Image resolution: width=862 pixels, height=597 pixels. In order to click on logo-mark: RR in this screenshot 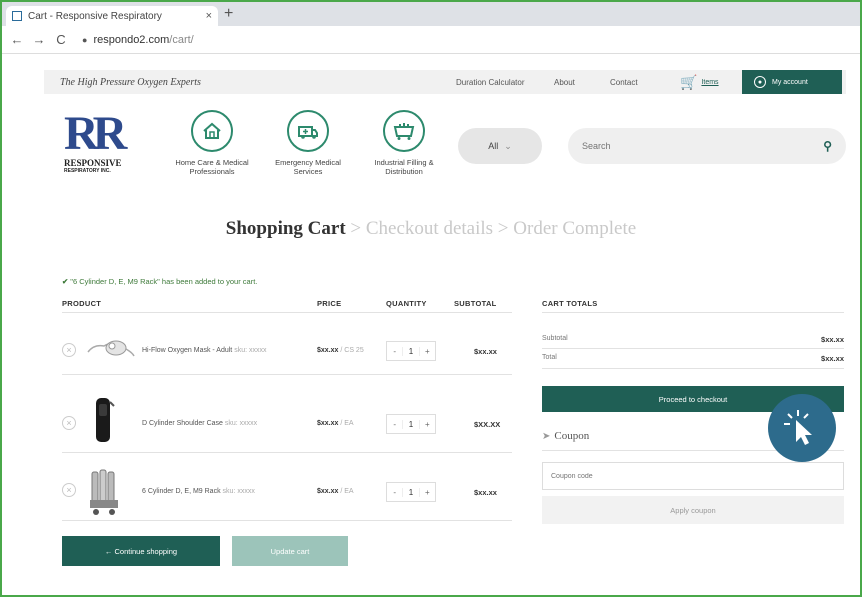, I will do `click(95, 133)`.